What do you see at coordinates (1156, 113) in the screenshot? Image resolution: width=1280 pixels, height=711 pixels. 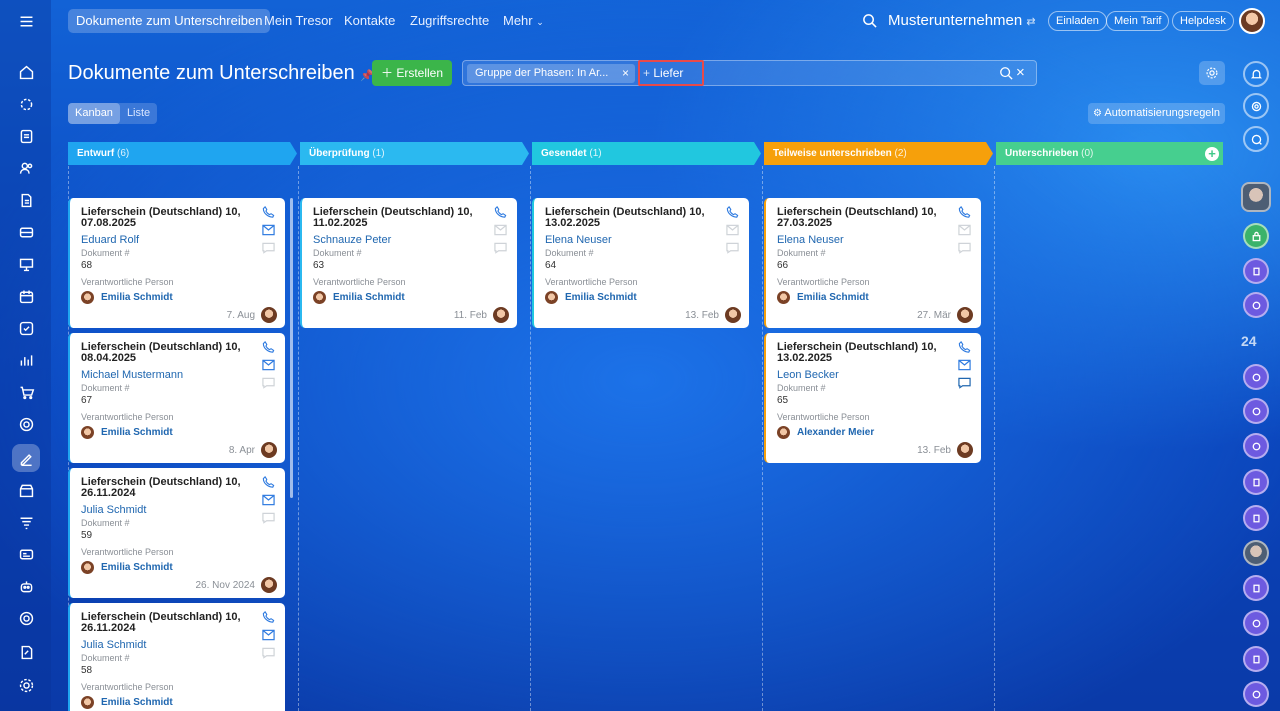 I see `automation-rules-button: ⚙ Automatisierungsregeln` at bounding box center [1156, 113].